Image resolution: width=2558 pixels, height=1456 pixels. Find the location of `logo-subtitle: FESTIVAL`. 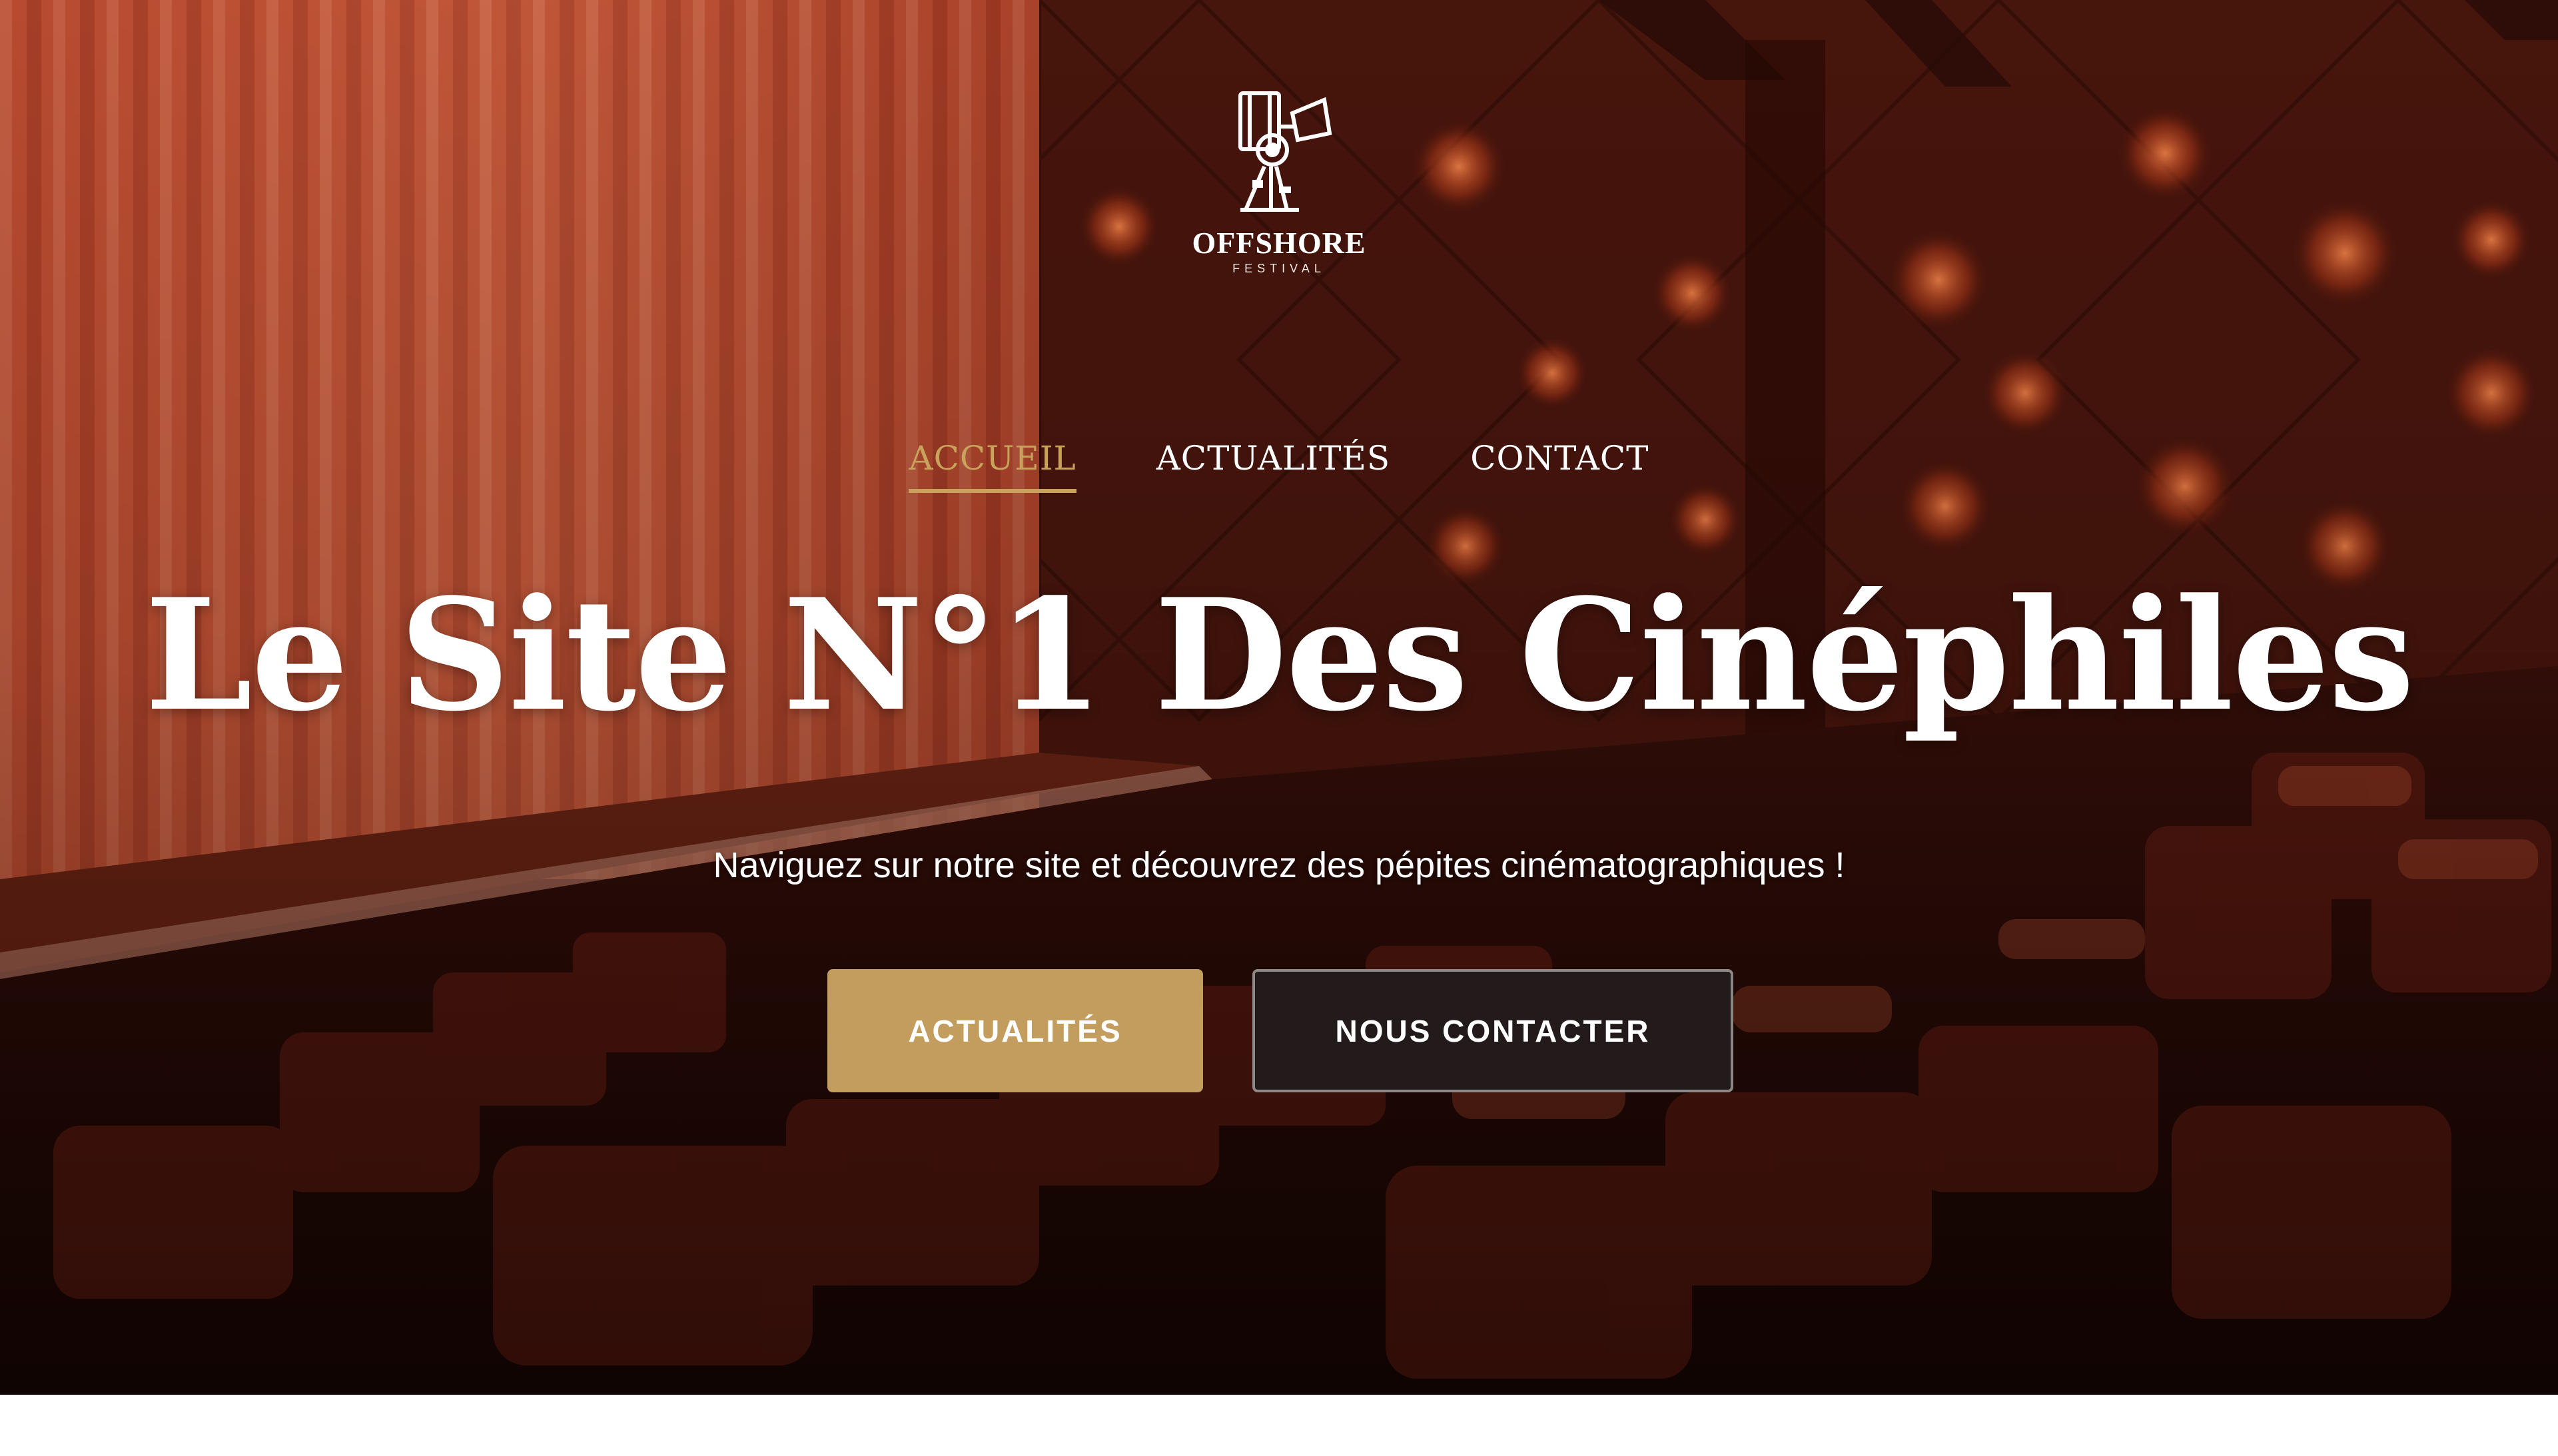

logo-subtitle: FESTIVAL is located at coordinates (1279, 268).